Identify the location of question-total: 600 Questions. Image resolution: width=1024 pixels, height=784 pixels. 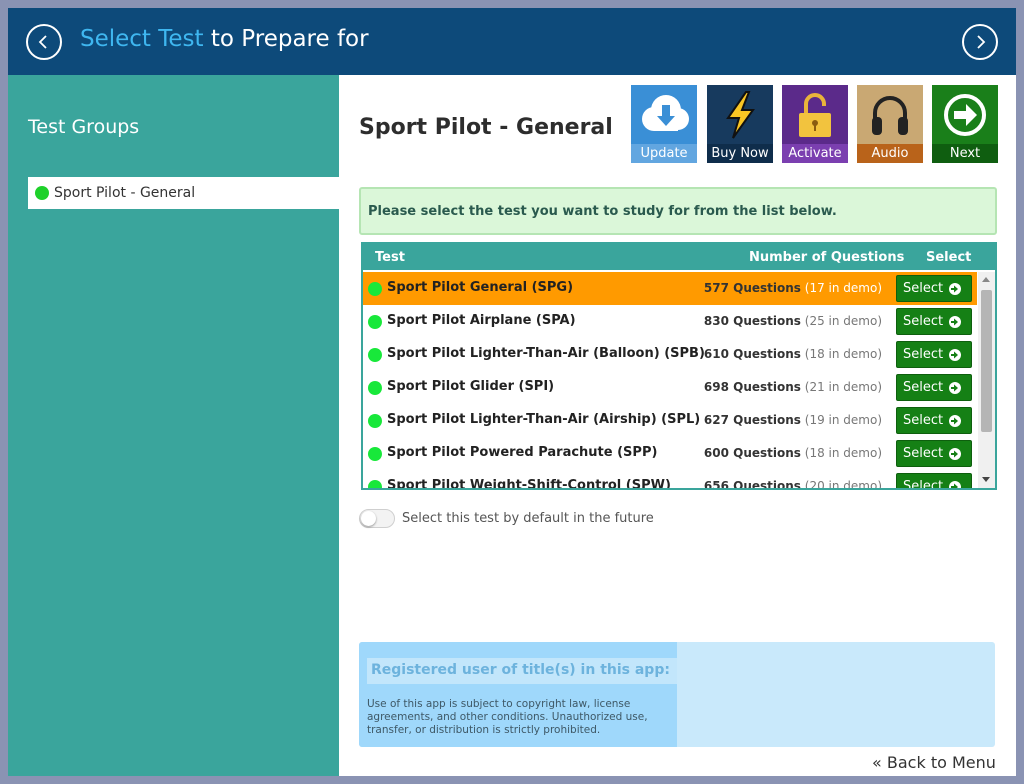
(752, 453).